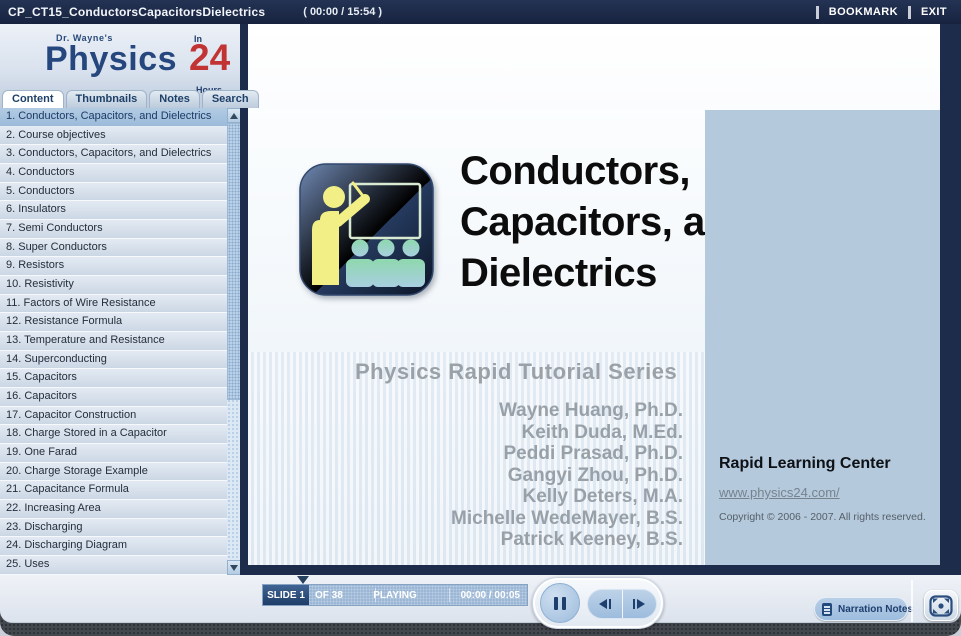 Image resolution: width=961 pixels, height=636 pixels. I want to click on fullscreen-icon, so click(941, 605).